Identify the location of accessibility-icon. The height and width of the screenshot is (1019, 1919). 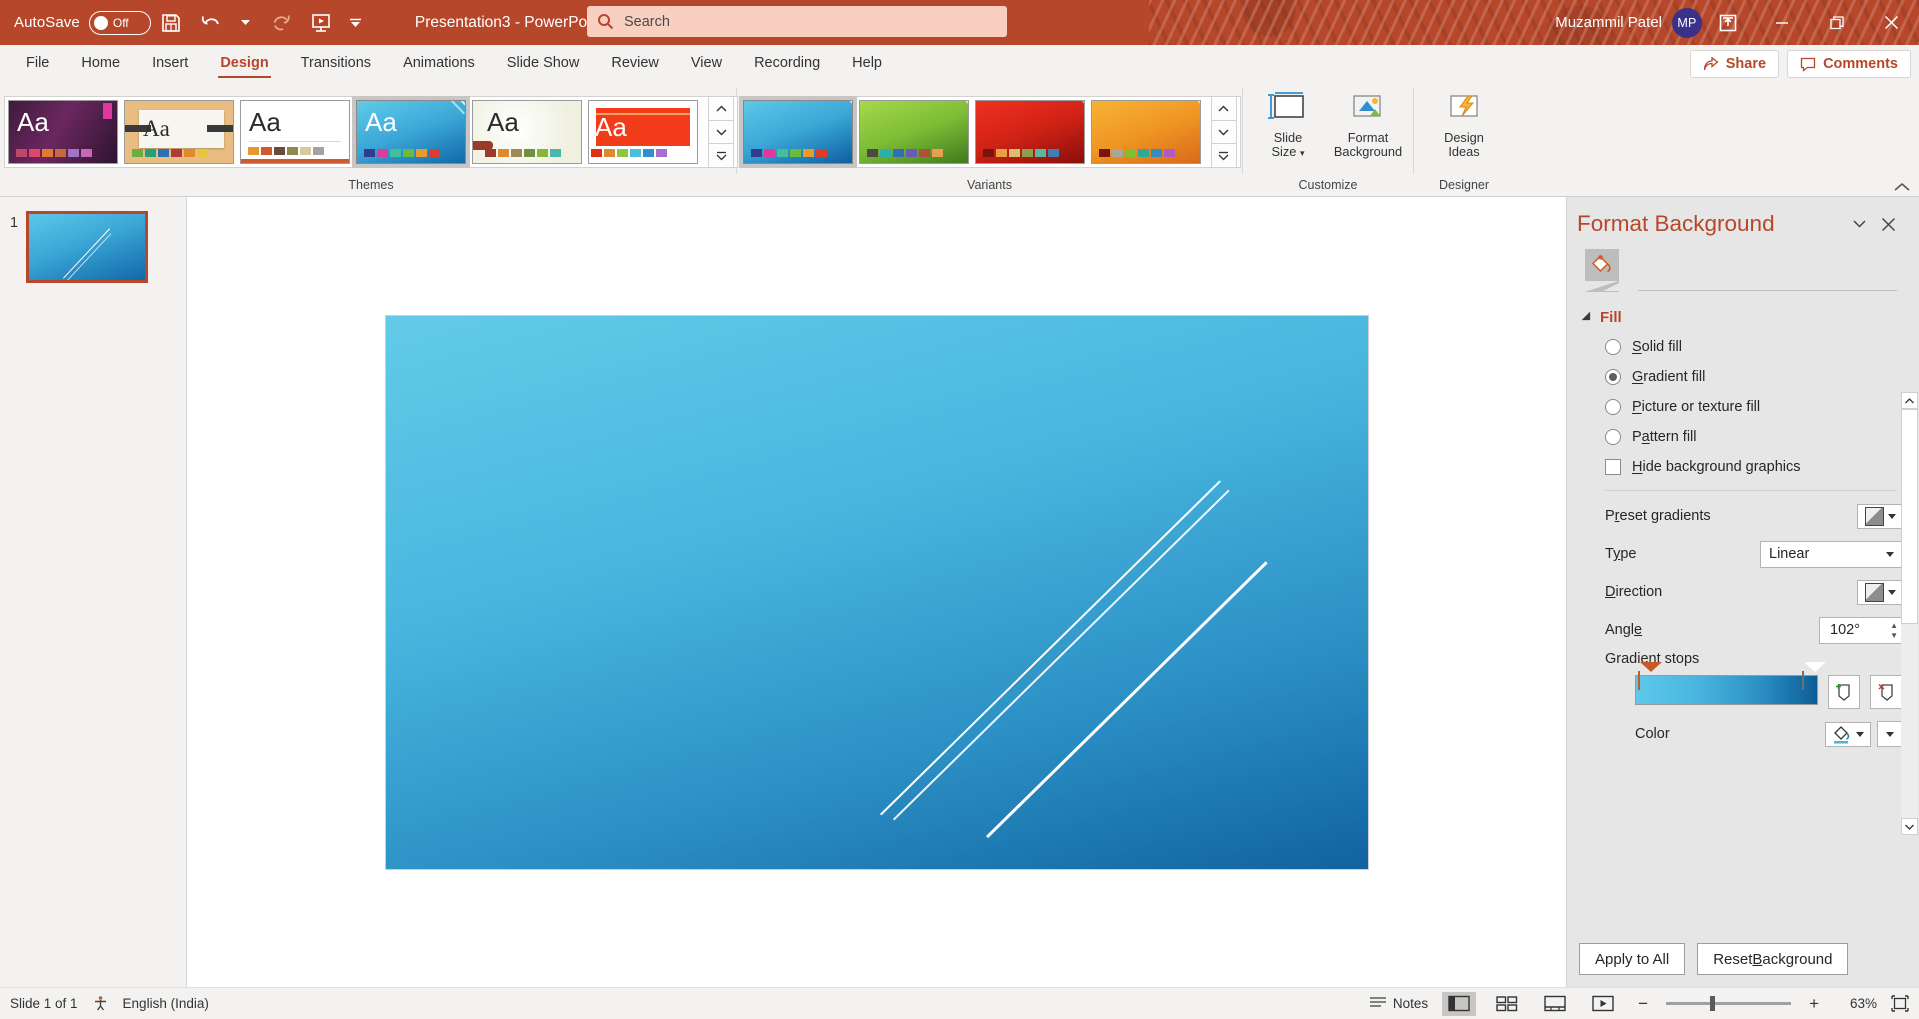
(100, 1003).